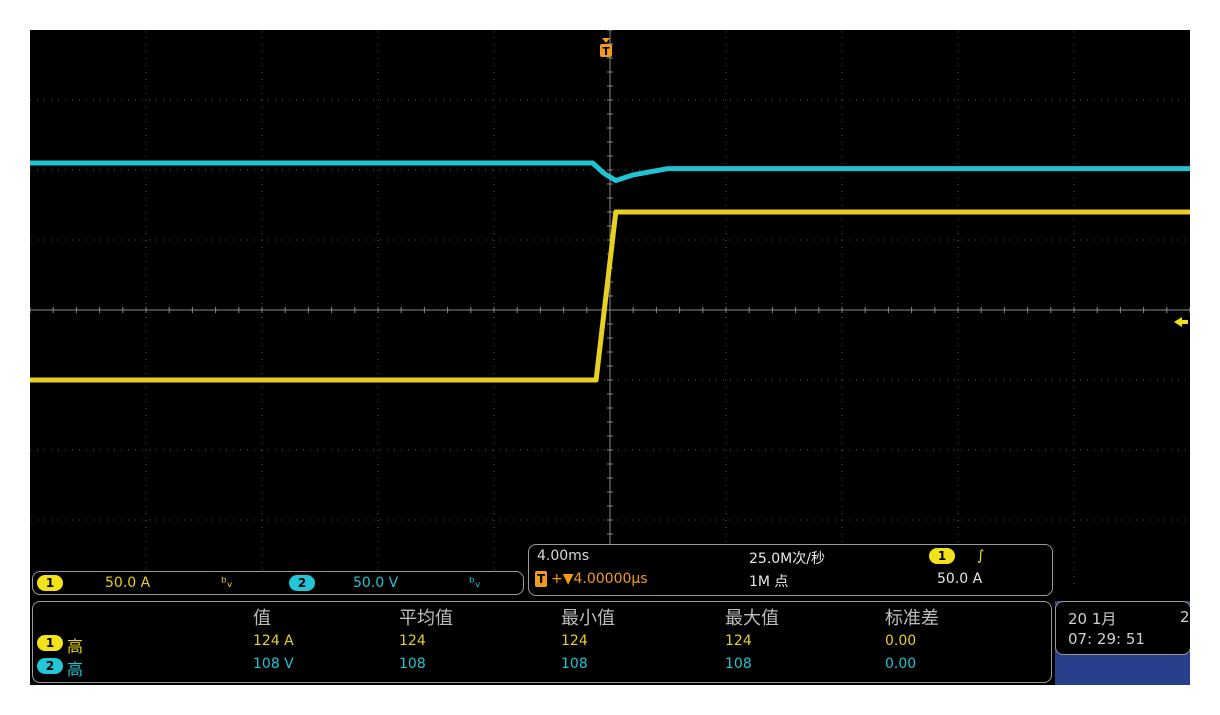 The height and width of the screenshot is (715, 1220). I want to click on ch2-meas-max: 108, so click(738, 664).